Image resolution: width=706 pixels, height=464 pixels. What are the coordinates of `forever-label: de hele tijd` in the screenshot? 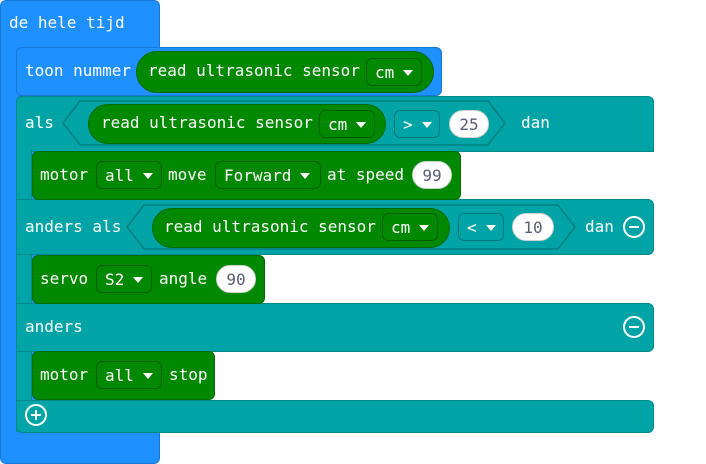 It's located at (67, 22).